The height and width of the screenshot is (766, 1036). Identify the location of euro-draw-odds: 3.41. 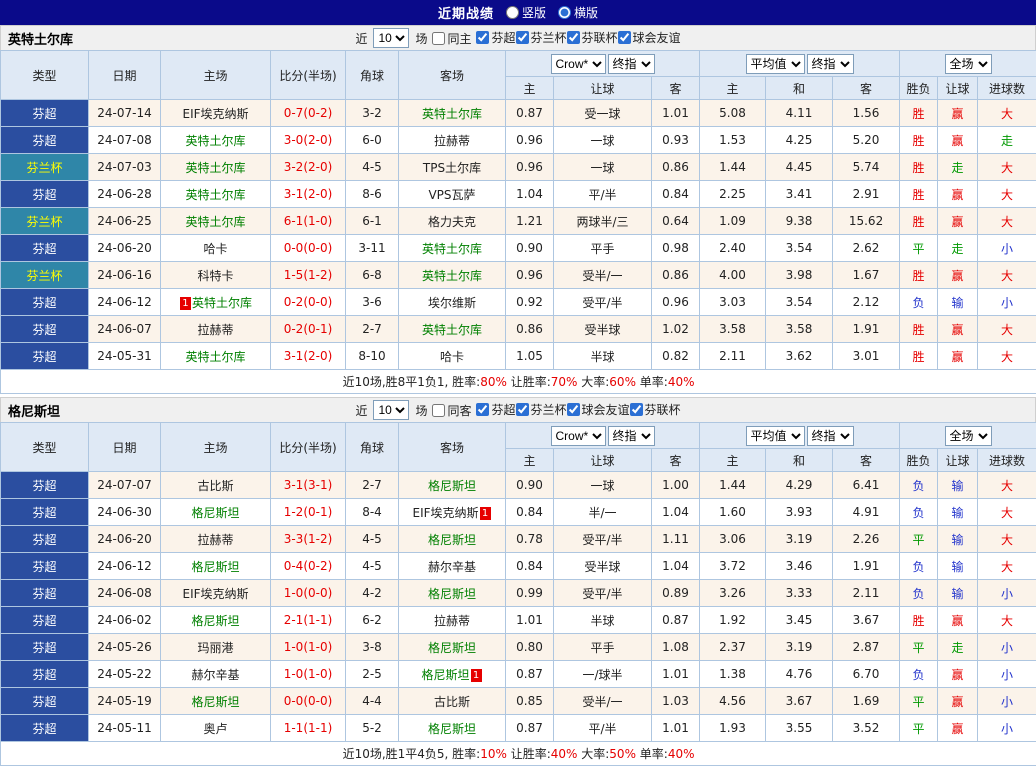
(799, 194).